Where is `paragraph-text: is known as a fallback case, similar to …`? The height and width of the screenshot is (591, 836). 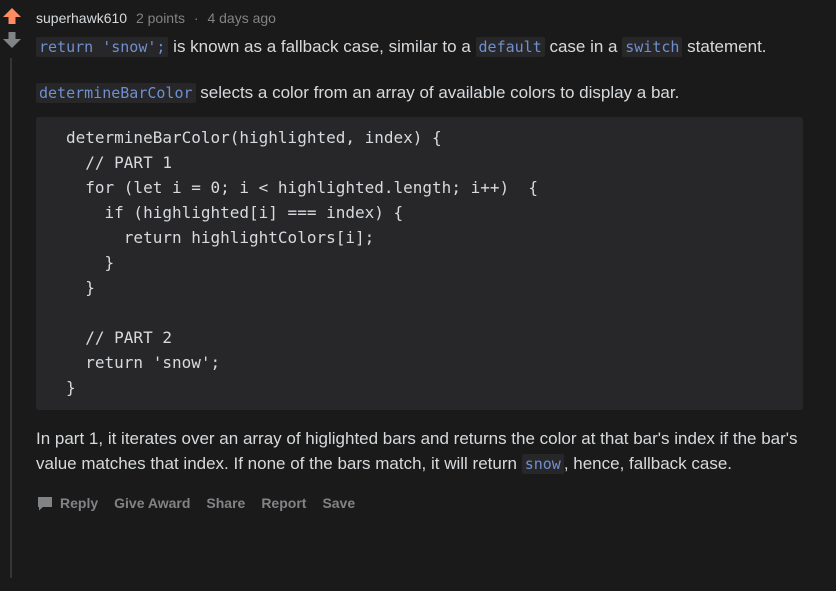
paragraph-text: is known as a fallback case, similar to … is located at coordinates (322, 46).